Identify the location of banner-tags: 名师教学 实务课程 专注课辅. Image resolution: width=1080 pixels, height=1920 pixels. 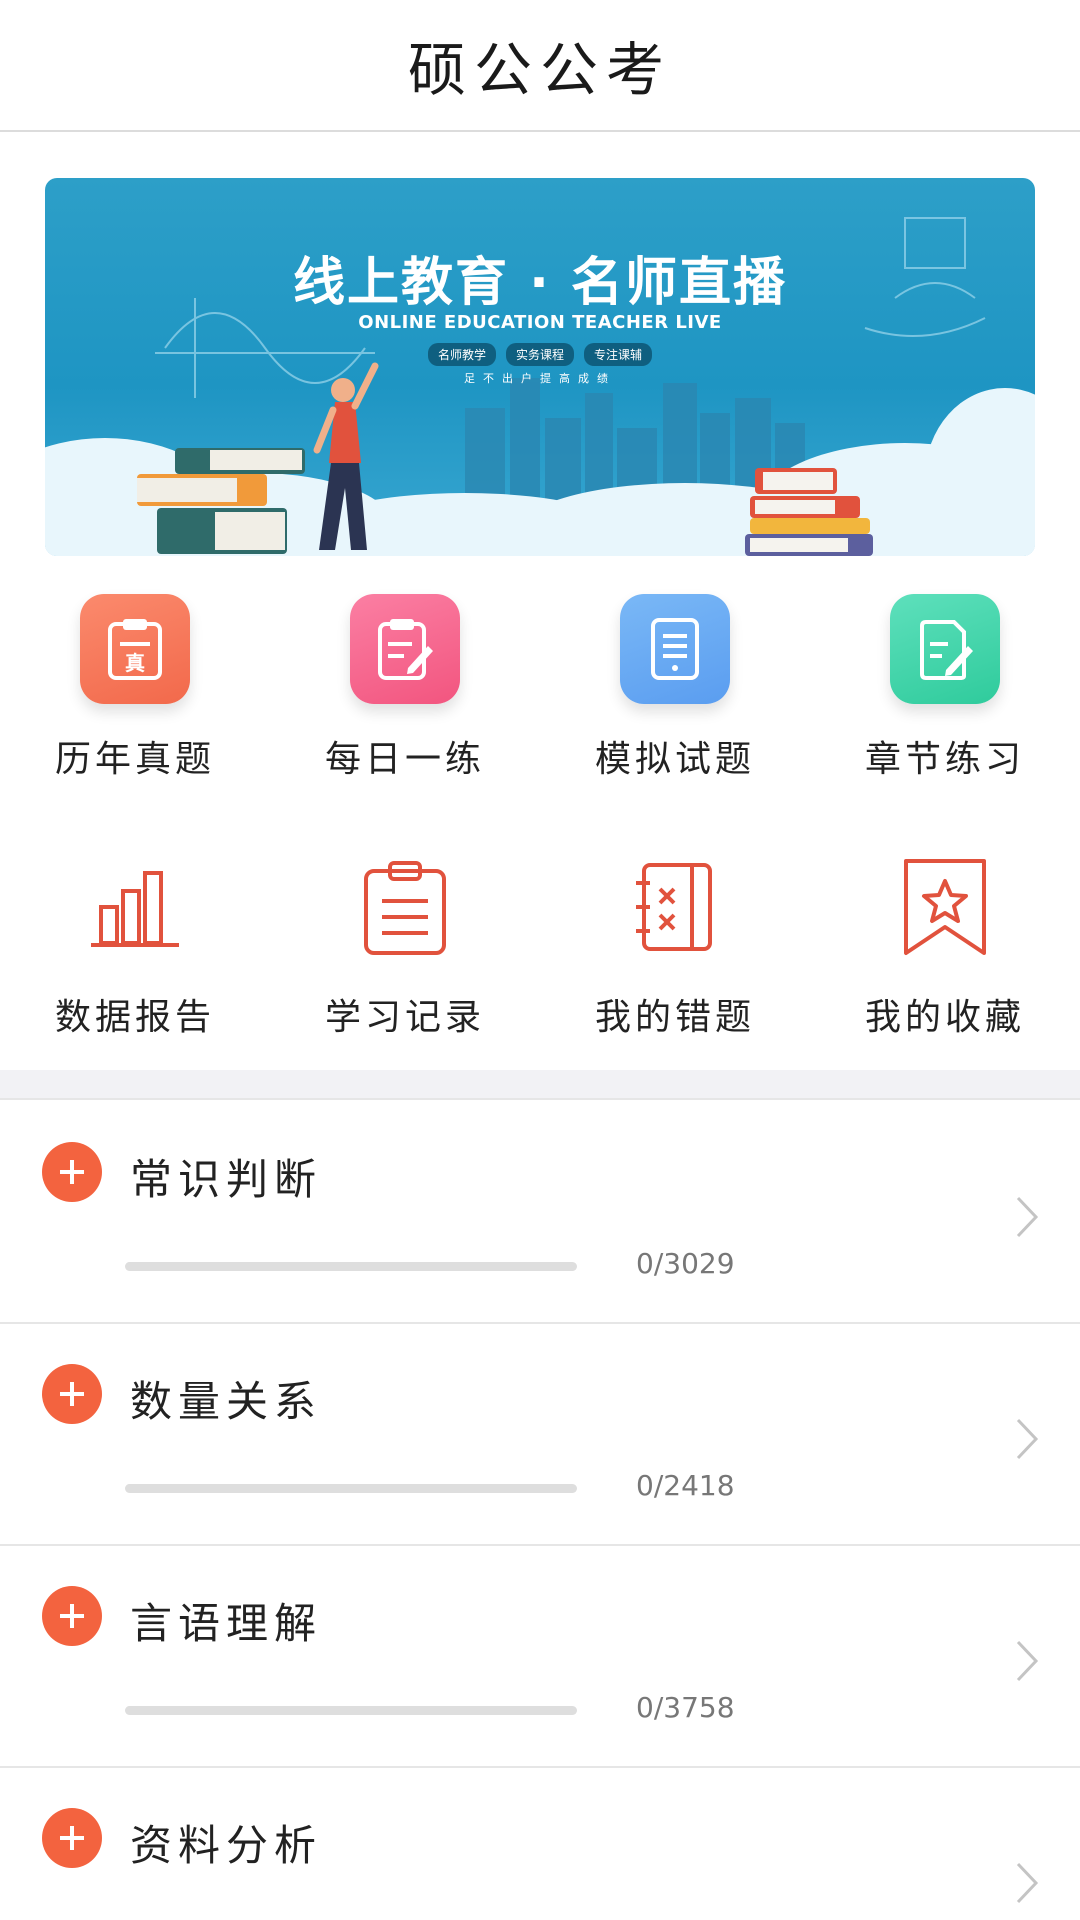
(540, 354).